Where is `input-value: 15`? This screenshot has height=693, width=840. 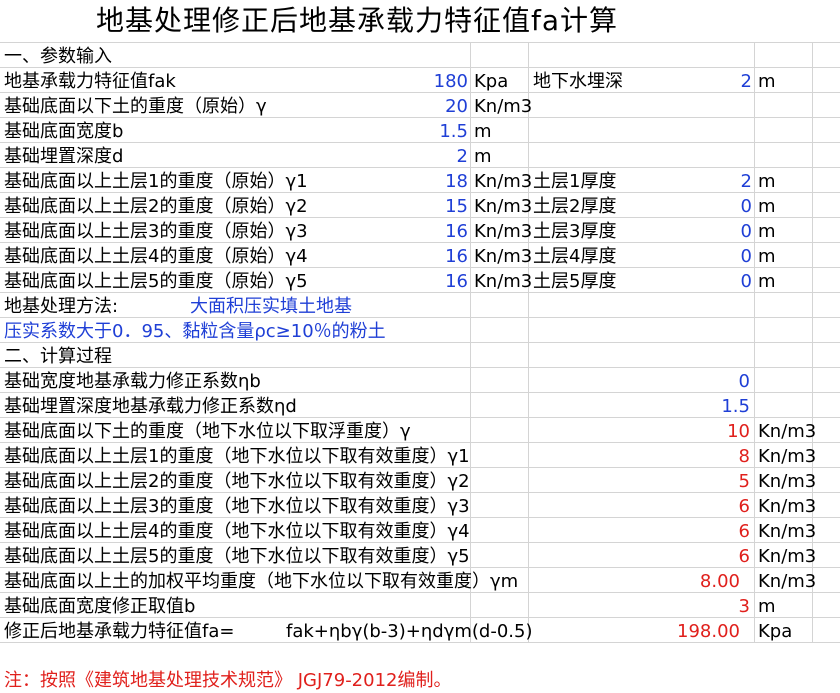 input-value: 15 is located at coordinates (434, 206).